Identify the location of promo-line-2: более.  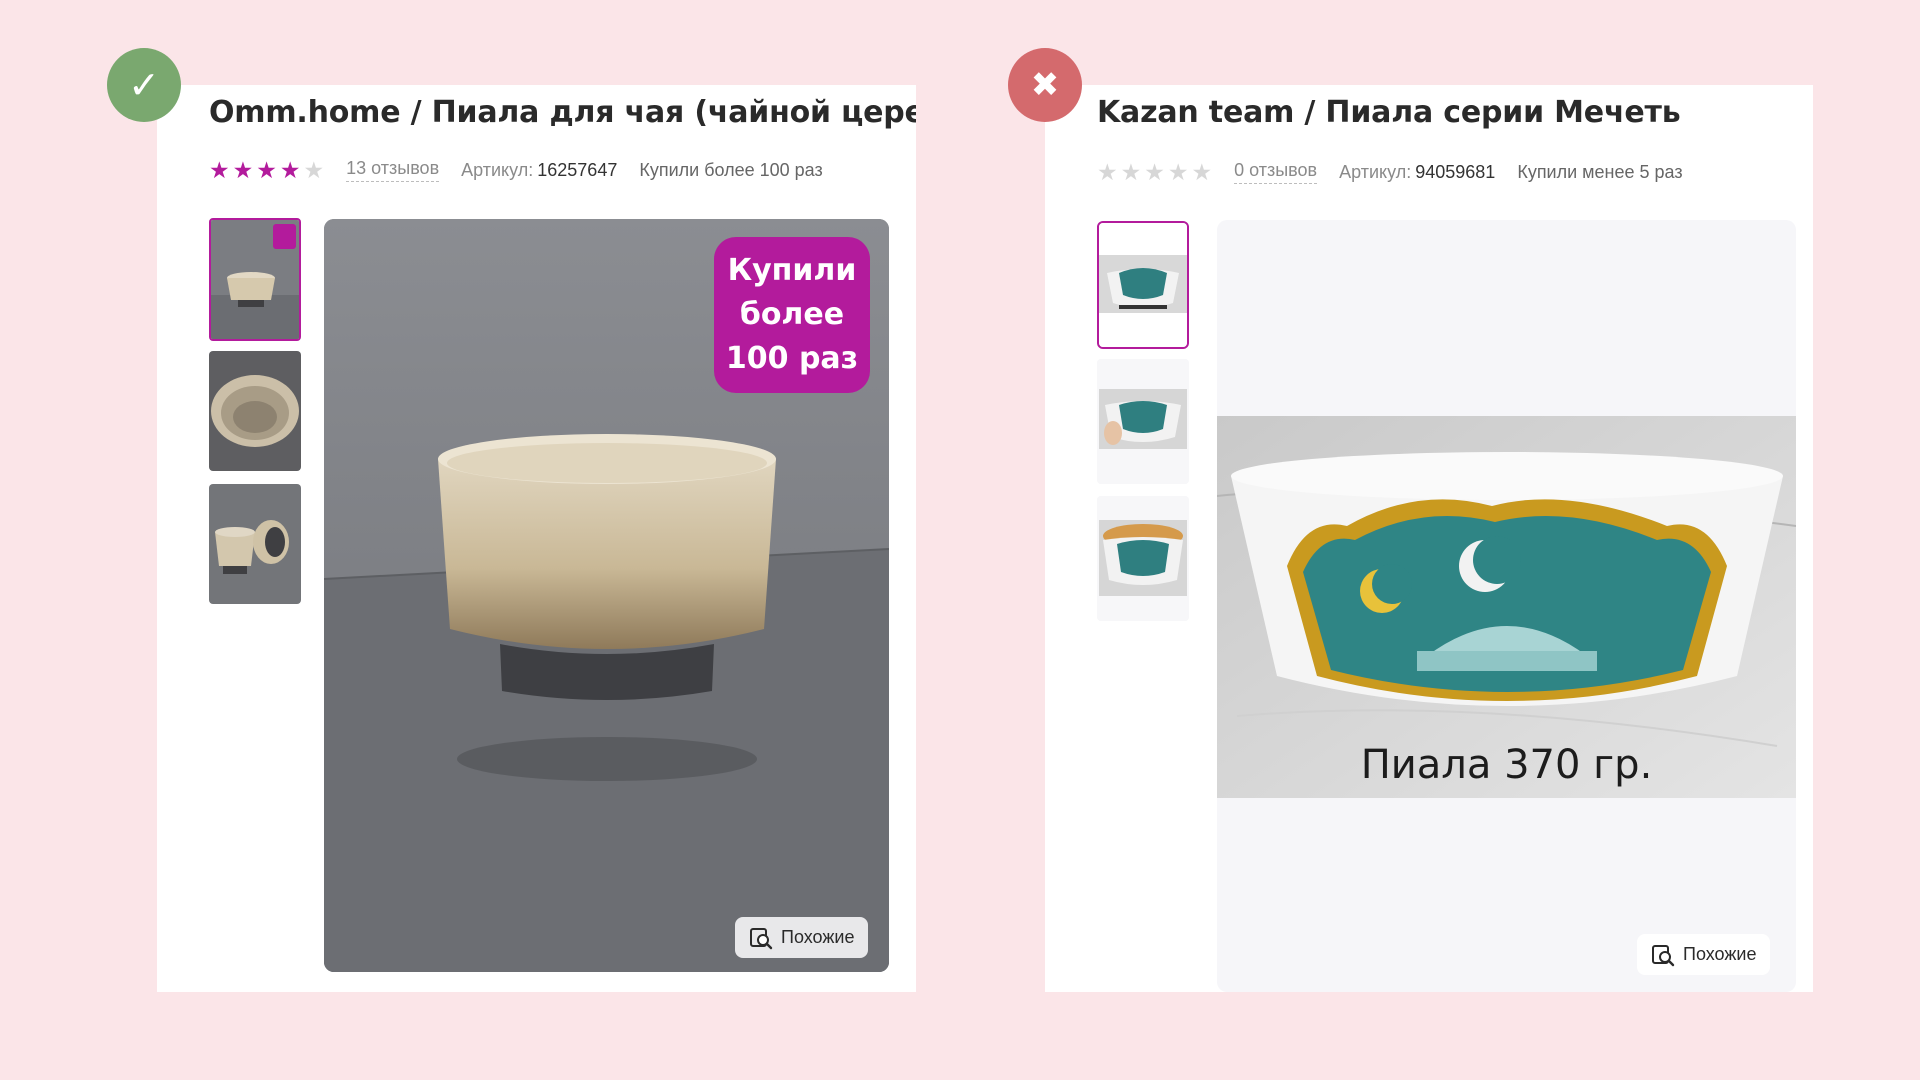
(792, 314).